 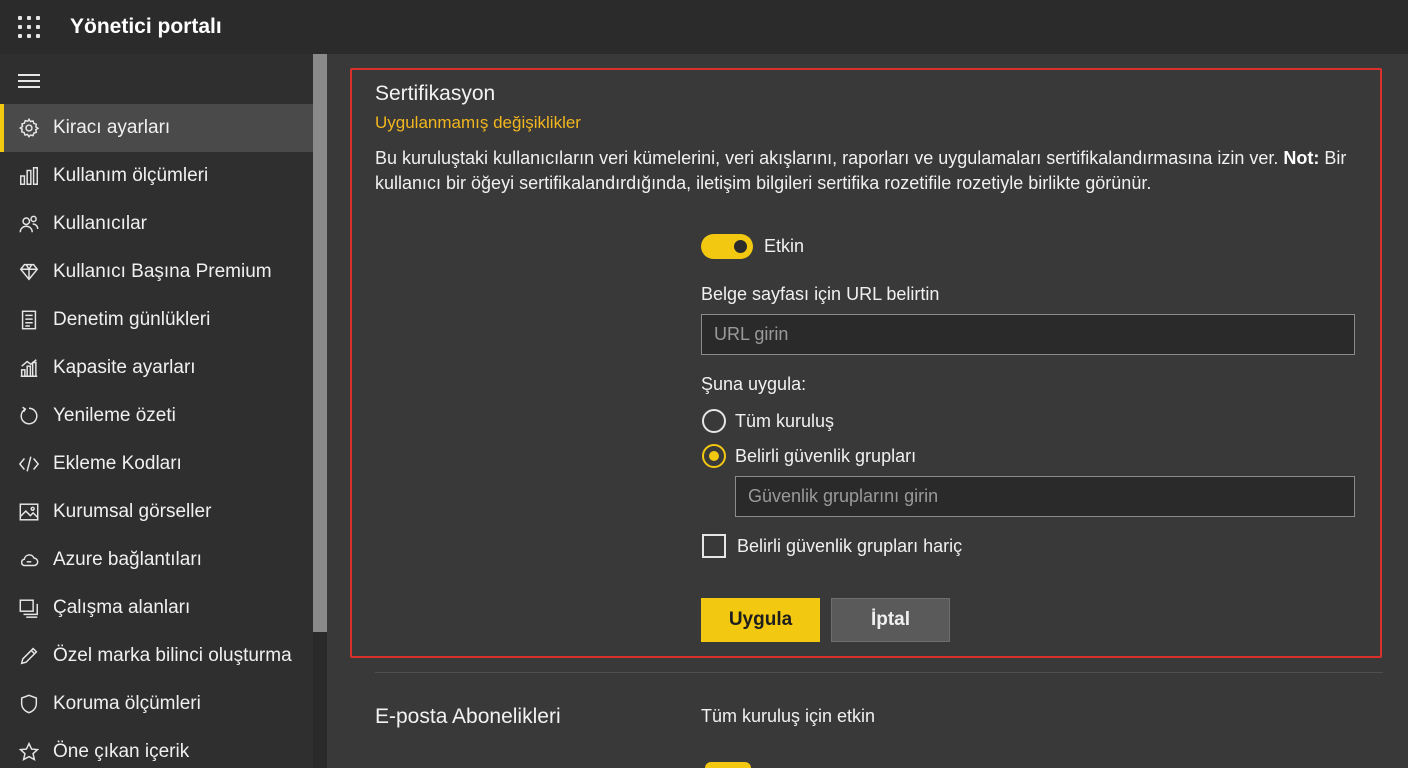 What do you see at coordinates (740, 246) in the screenshot?
I see `toggle-knob` at bounding box center [740, 246].